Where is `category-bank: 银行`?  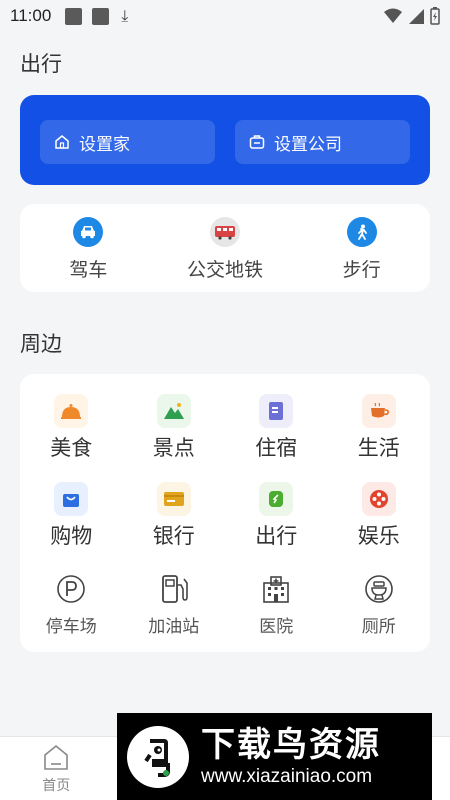 category-bank: 银行 is located at coordinates (174, 516).